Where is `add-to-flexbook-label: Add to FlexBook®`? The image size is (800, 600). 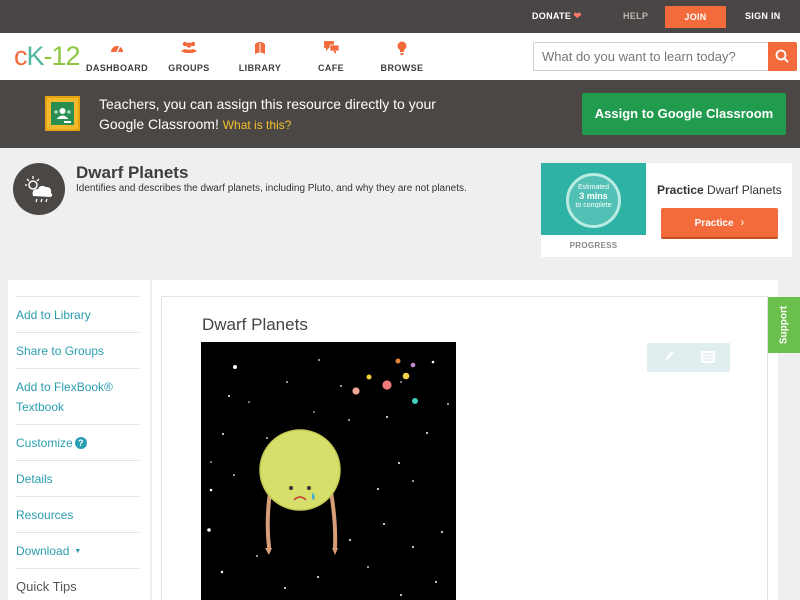 add-to-flexbook-label: Add to FlexBook® is located at coordinates (64, 387).